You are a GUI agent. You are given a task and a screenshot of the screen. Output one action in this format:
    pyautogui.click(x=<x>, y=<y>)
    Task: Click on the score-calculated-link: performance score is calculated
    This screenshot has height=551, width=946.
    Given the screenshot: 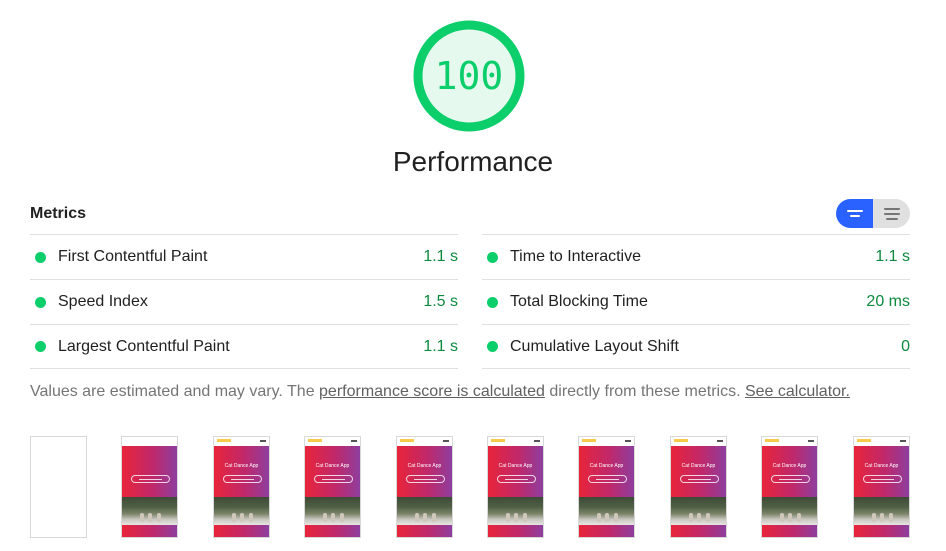 What is the action you would take?
    pyautogui.click(x=432, y=391)
    